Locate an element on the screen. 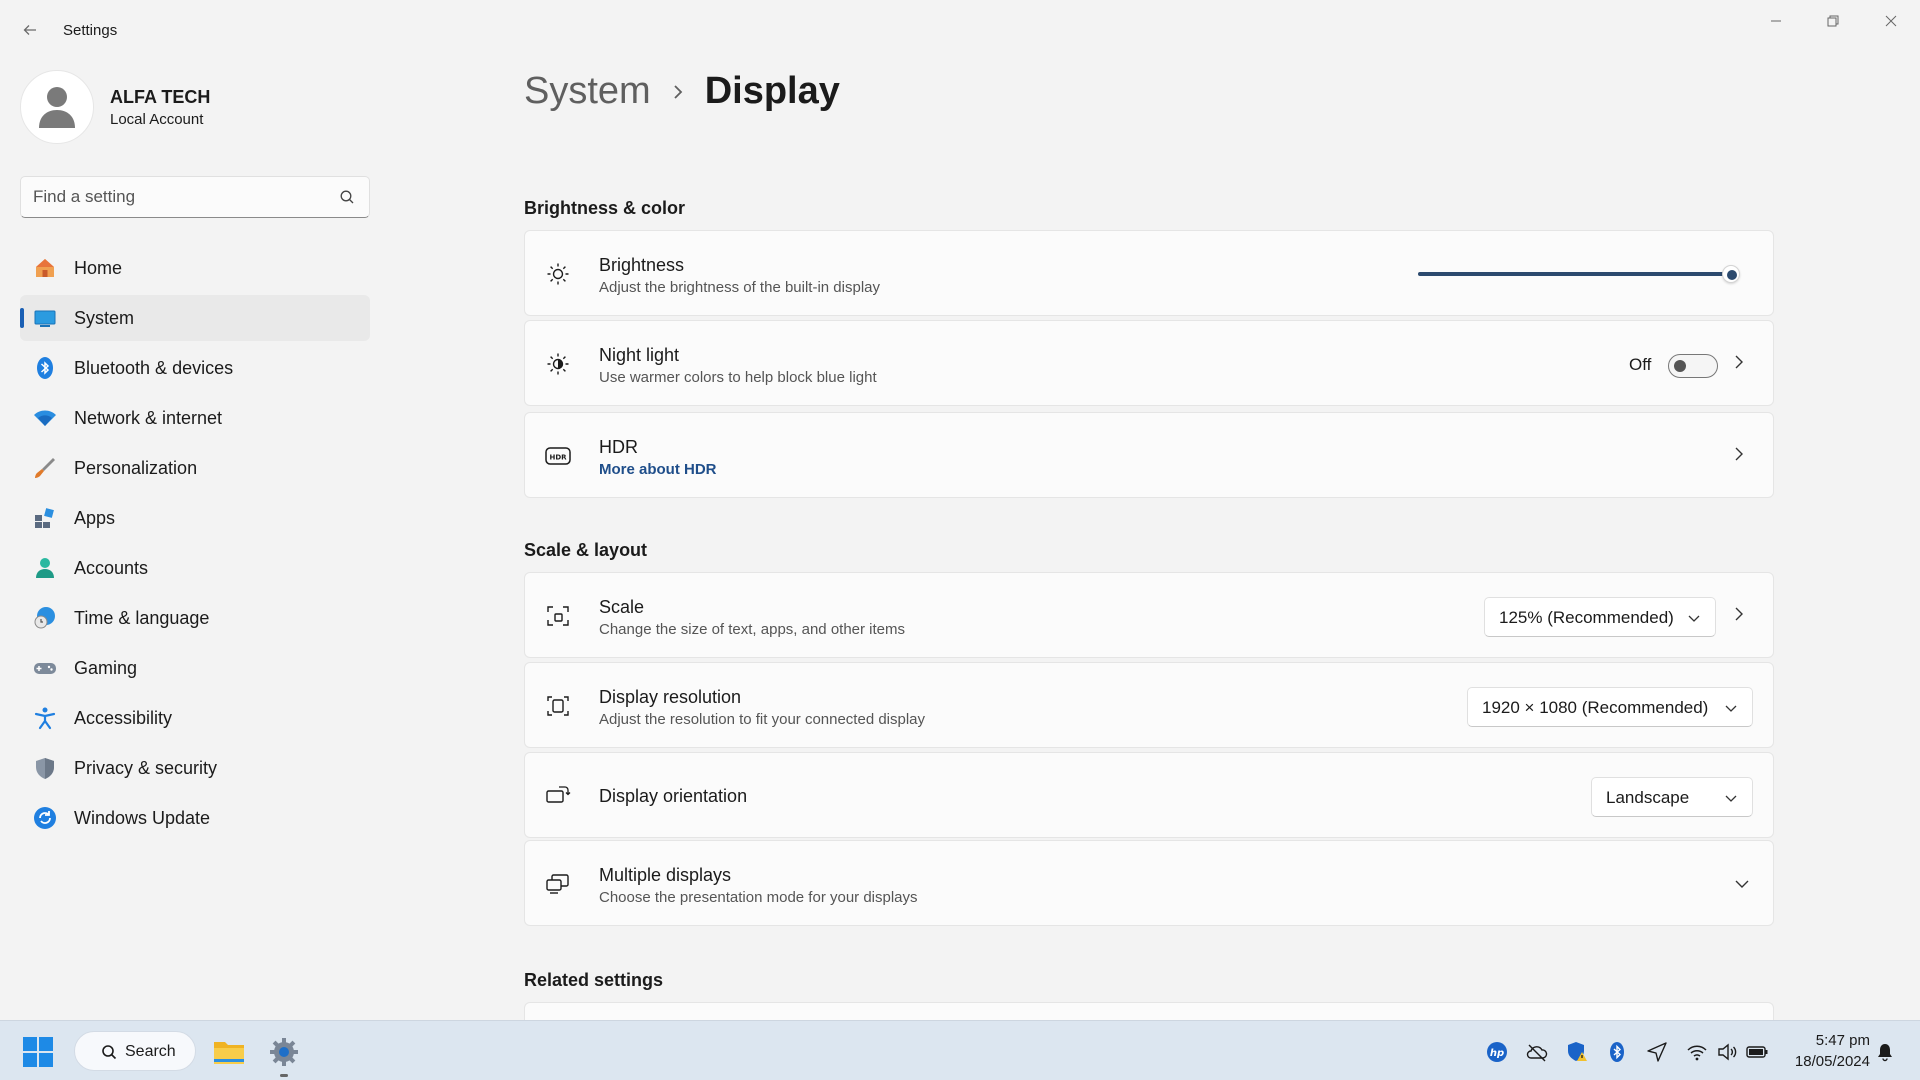 This screenshot has width=1920, height=1080. wifi-icon is located at coordinates (1697, 1052).